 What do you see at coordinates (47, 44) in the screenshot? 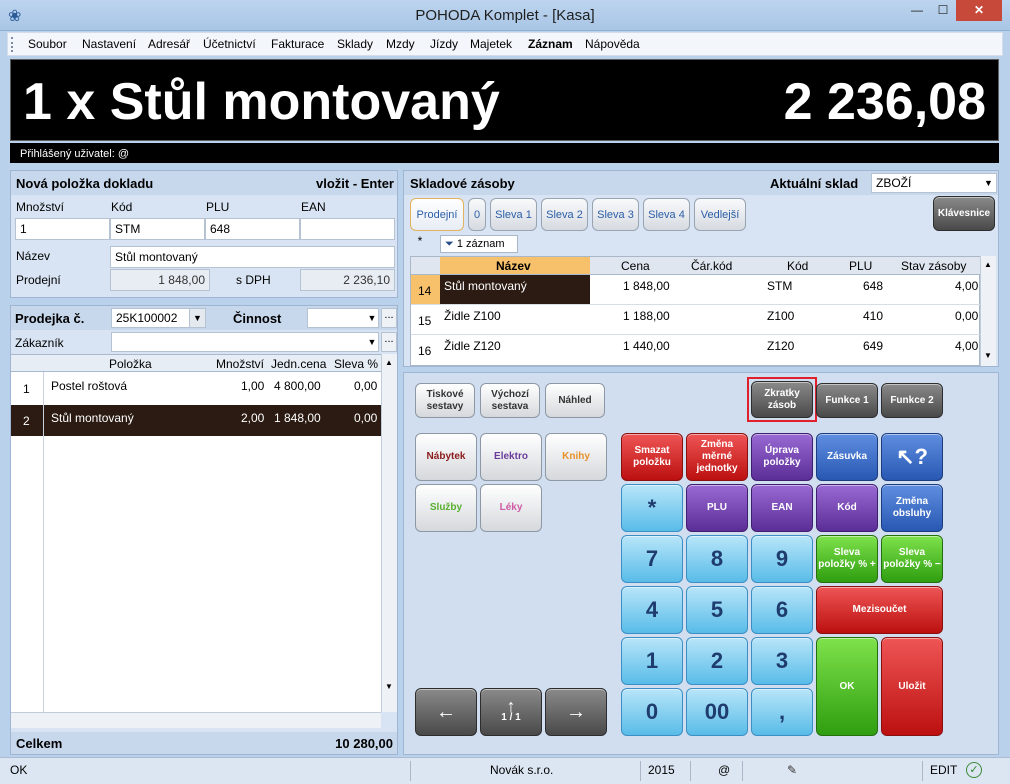
I see `menu-soubor: Soubor` at bounding box center [47, 44].